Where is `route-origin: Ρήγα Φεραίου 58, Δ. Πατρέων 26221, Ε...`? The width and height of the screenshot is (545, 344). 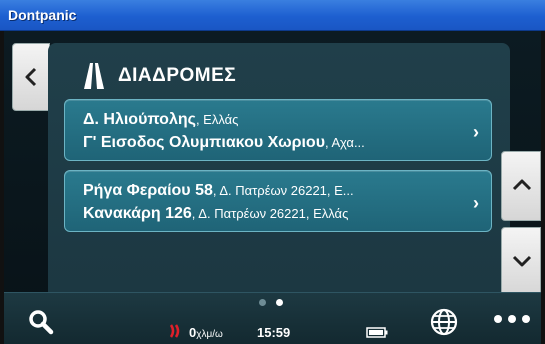 route-origin: Ρήγα Φεραίου 58, Δ. Πατρέων 26221, Ε... is located at coordinates (269, 191).